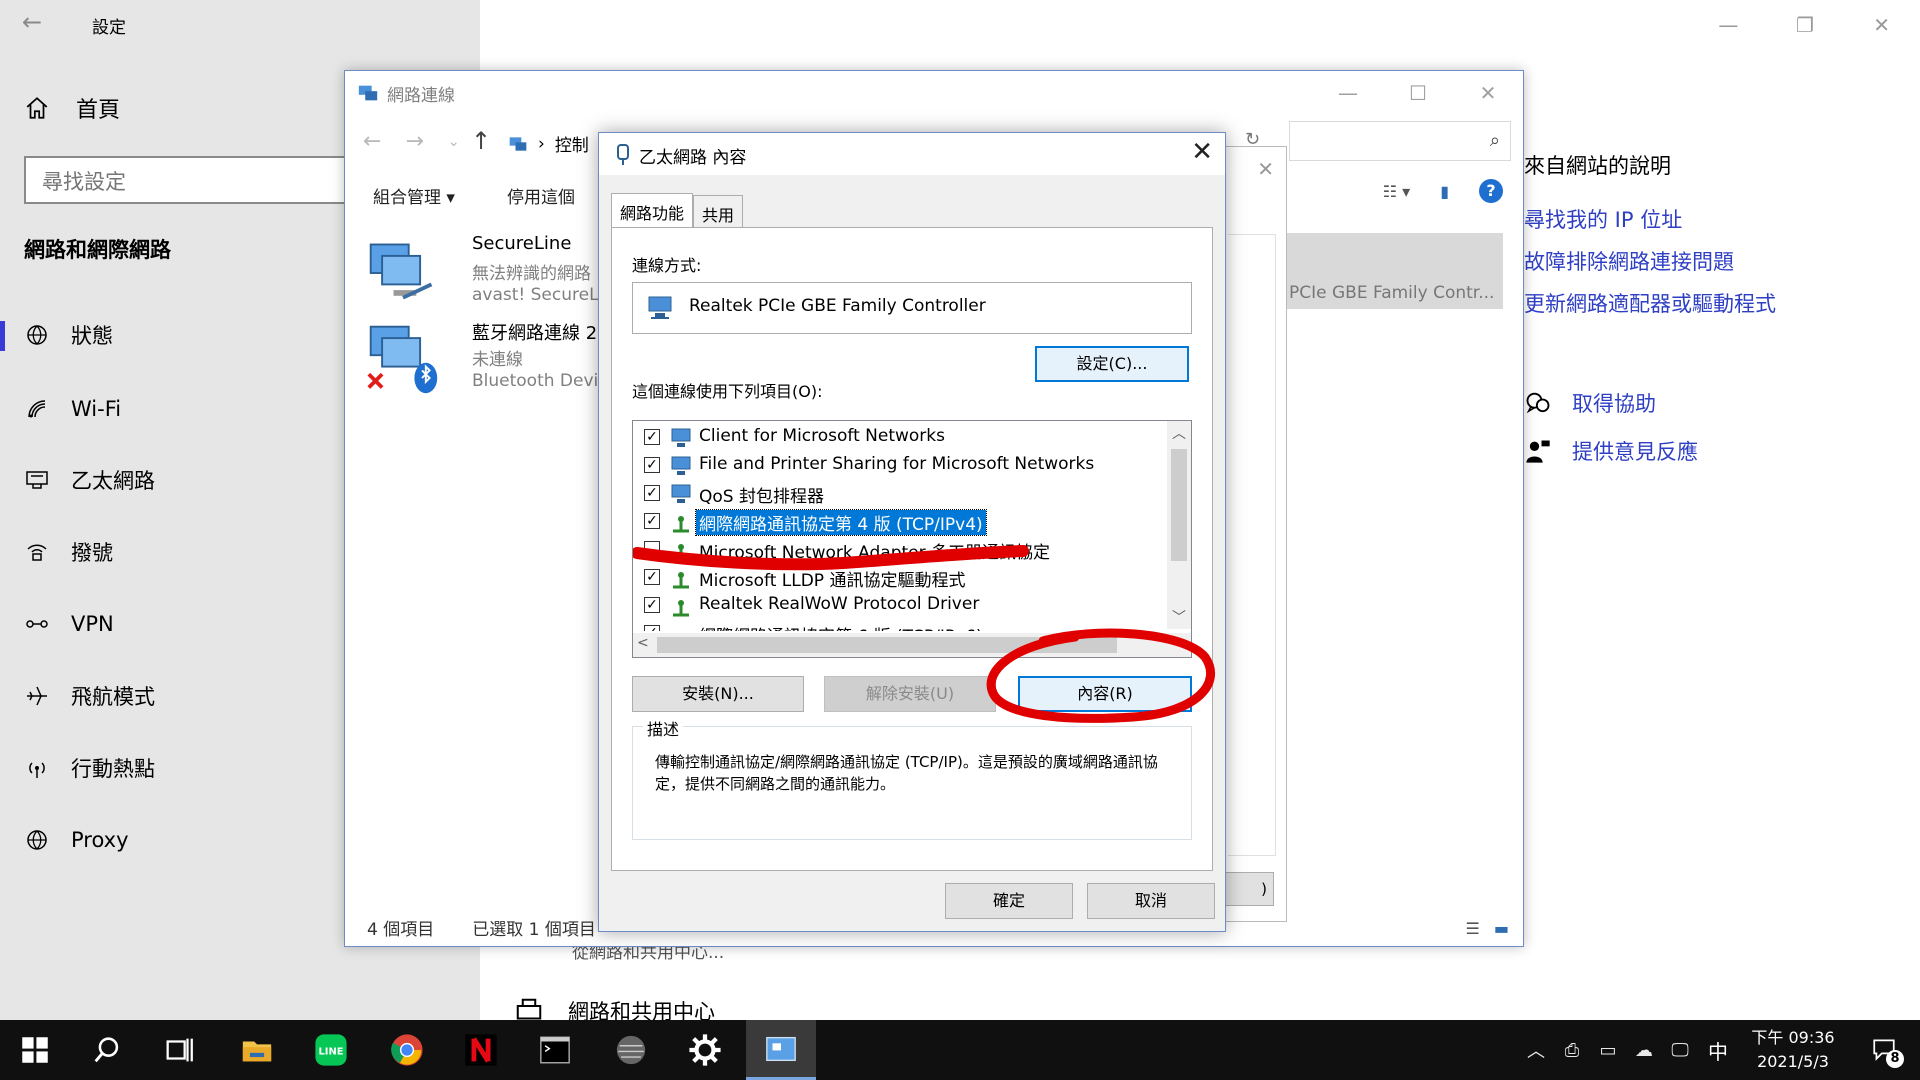 The height and width of the screenshot is (1080, 1920). What do you see at coordinates (623, 154) in the screenshot?
I see `ethernet-adapter-icon` at bounding box center [623, 154].